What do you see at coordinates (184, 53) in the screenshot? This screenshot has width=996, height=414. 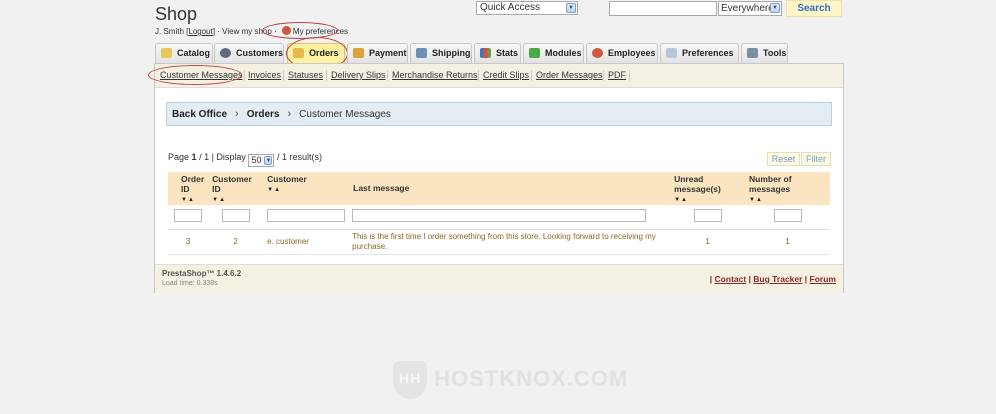 I see `tab-catalog: Catalog` at bounding box center [184, 53].